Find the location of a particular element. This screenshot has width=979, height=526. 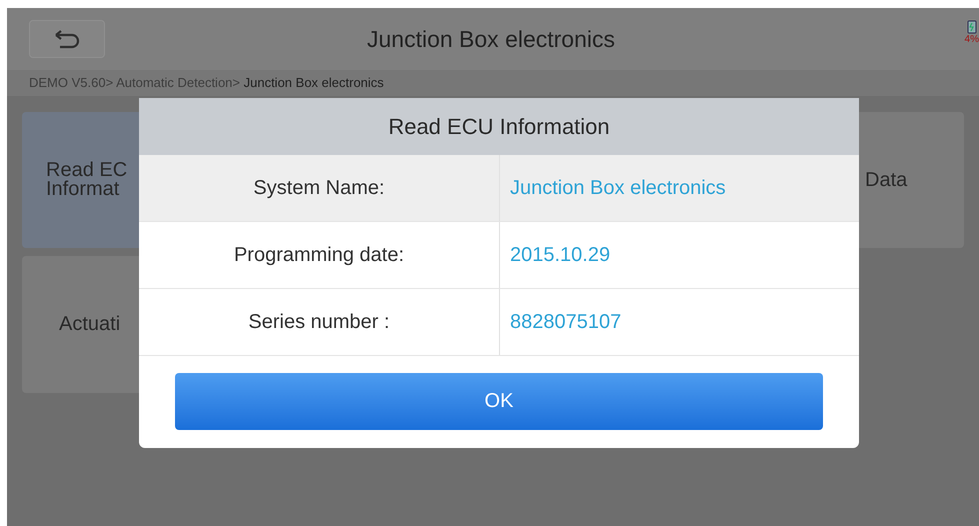

field-label: Series number : is located at coordinates (319, 322).